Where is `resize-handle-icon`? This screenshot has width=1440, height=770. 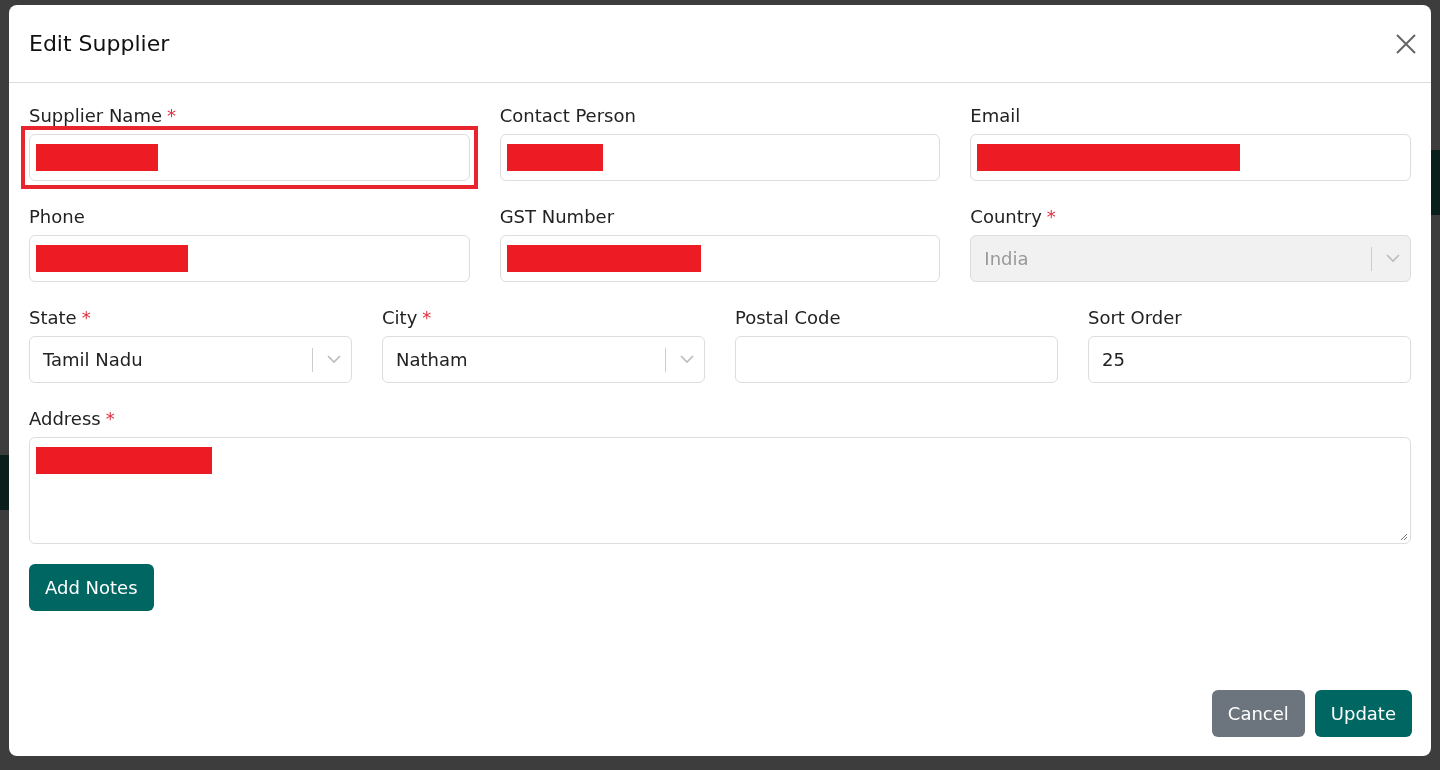 resize-handle-icon is located at coordinates (1404, 537).